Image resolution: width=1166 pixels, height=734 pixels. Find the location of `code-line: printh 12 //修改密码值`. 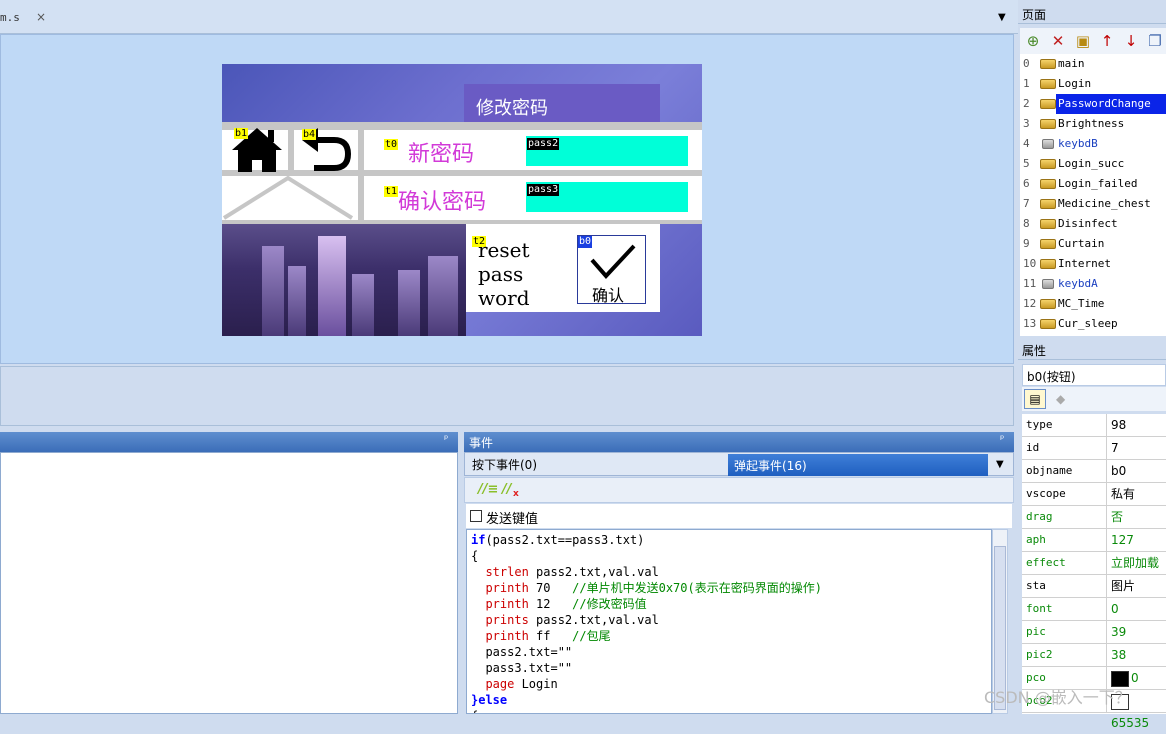

code-line: printh 12 //修改密码值 is located at coordinates (559, 604).